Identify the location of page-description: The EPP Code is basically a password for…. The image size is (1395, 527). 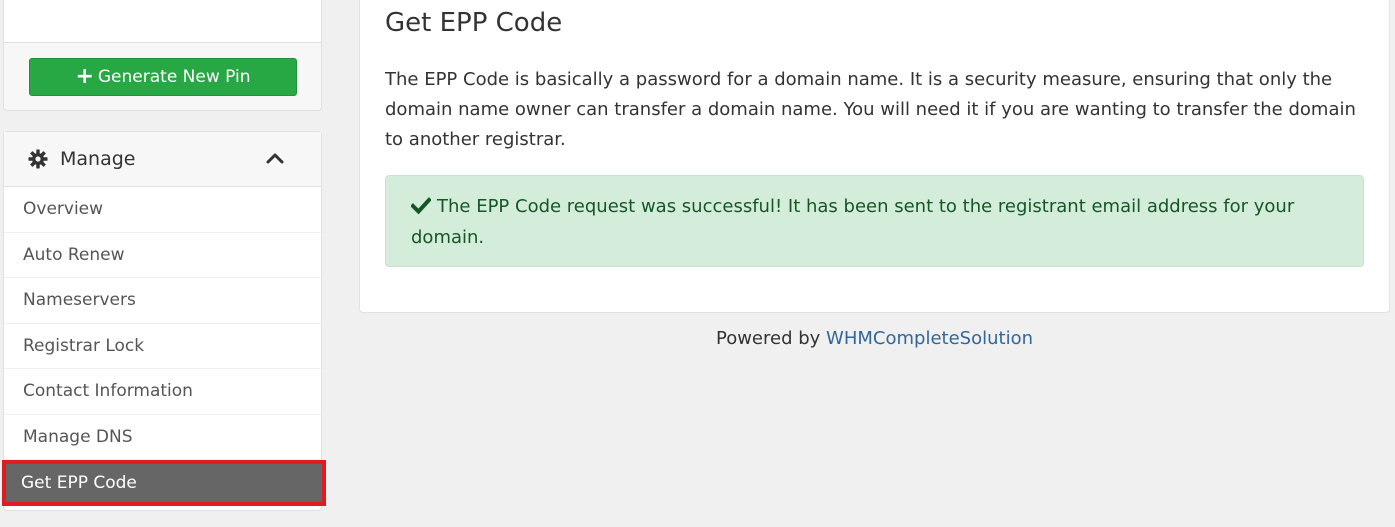
(870, 109).